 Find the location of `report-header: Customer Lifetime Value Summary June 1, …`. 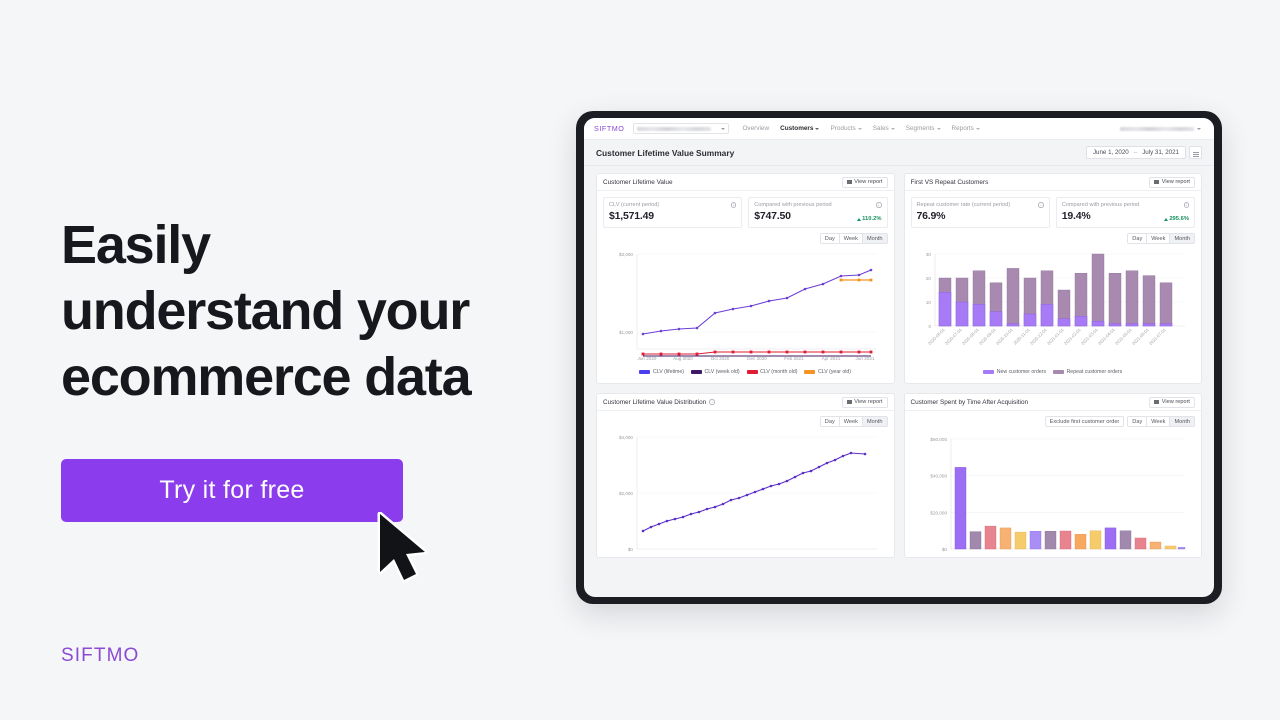

report-header: Customer Lifetime Value Summary June 1, … is located at coordinates (899, 153).